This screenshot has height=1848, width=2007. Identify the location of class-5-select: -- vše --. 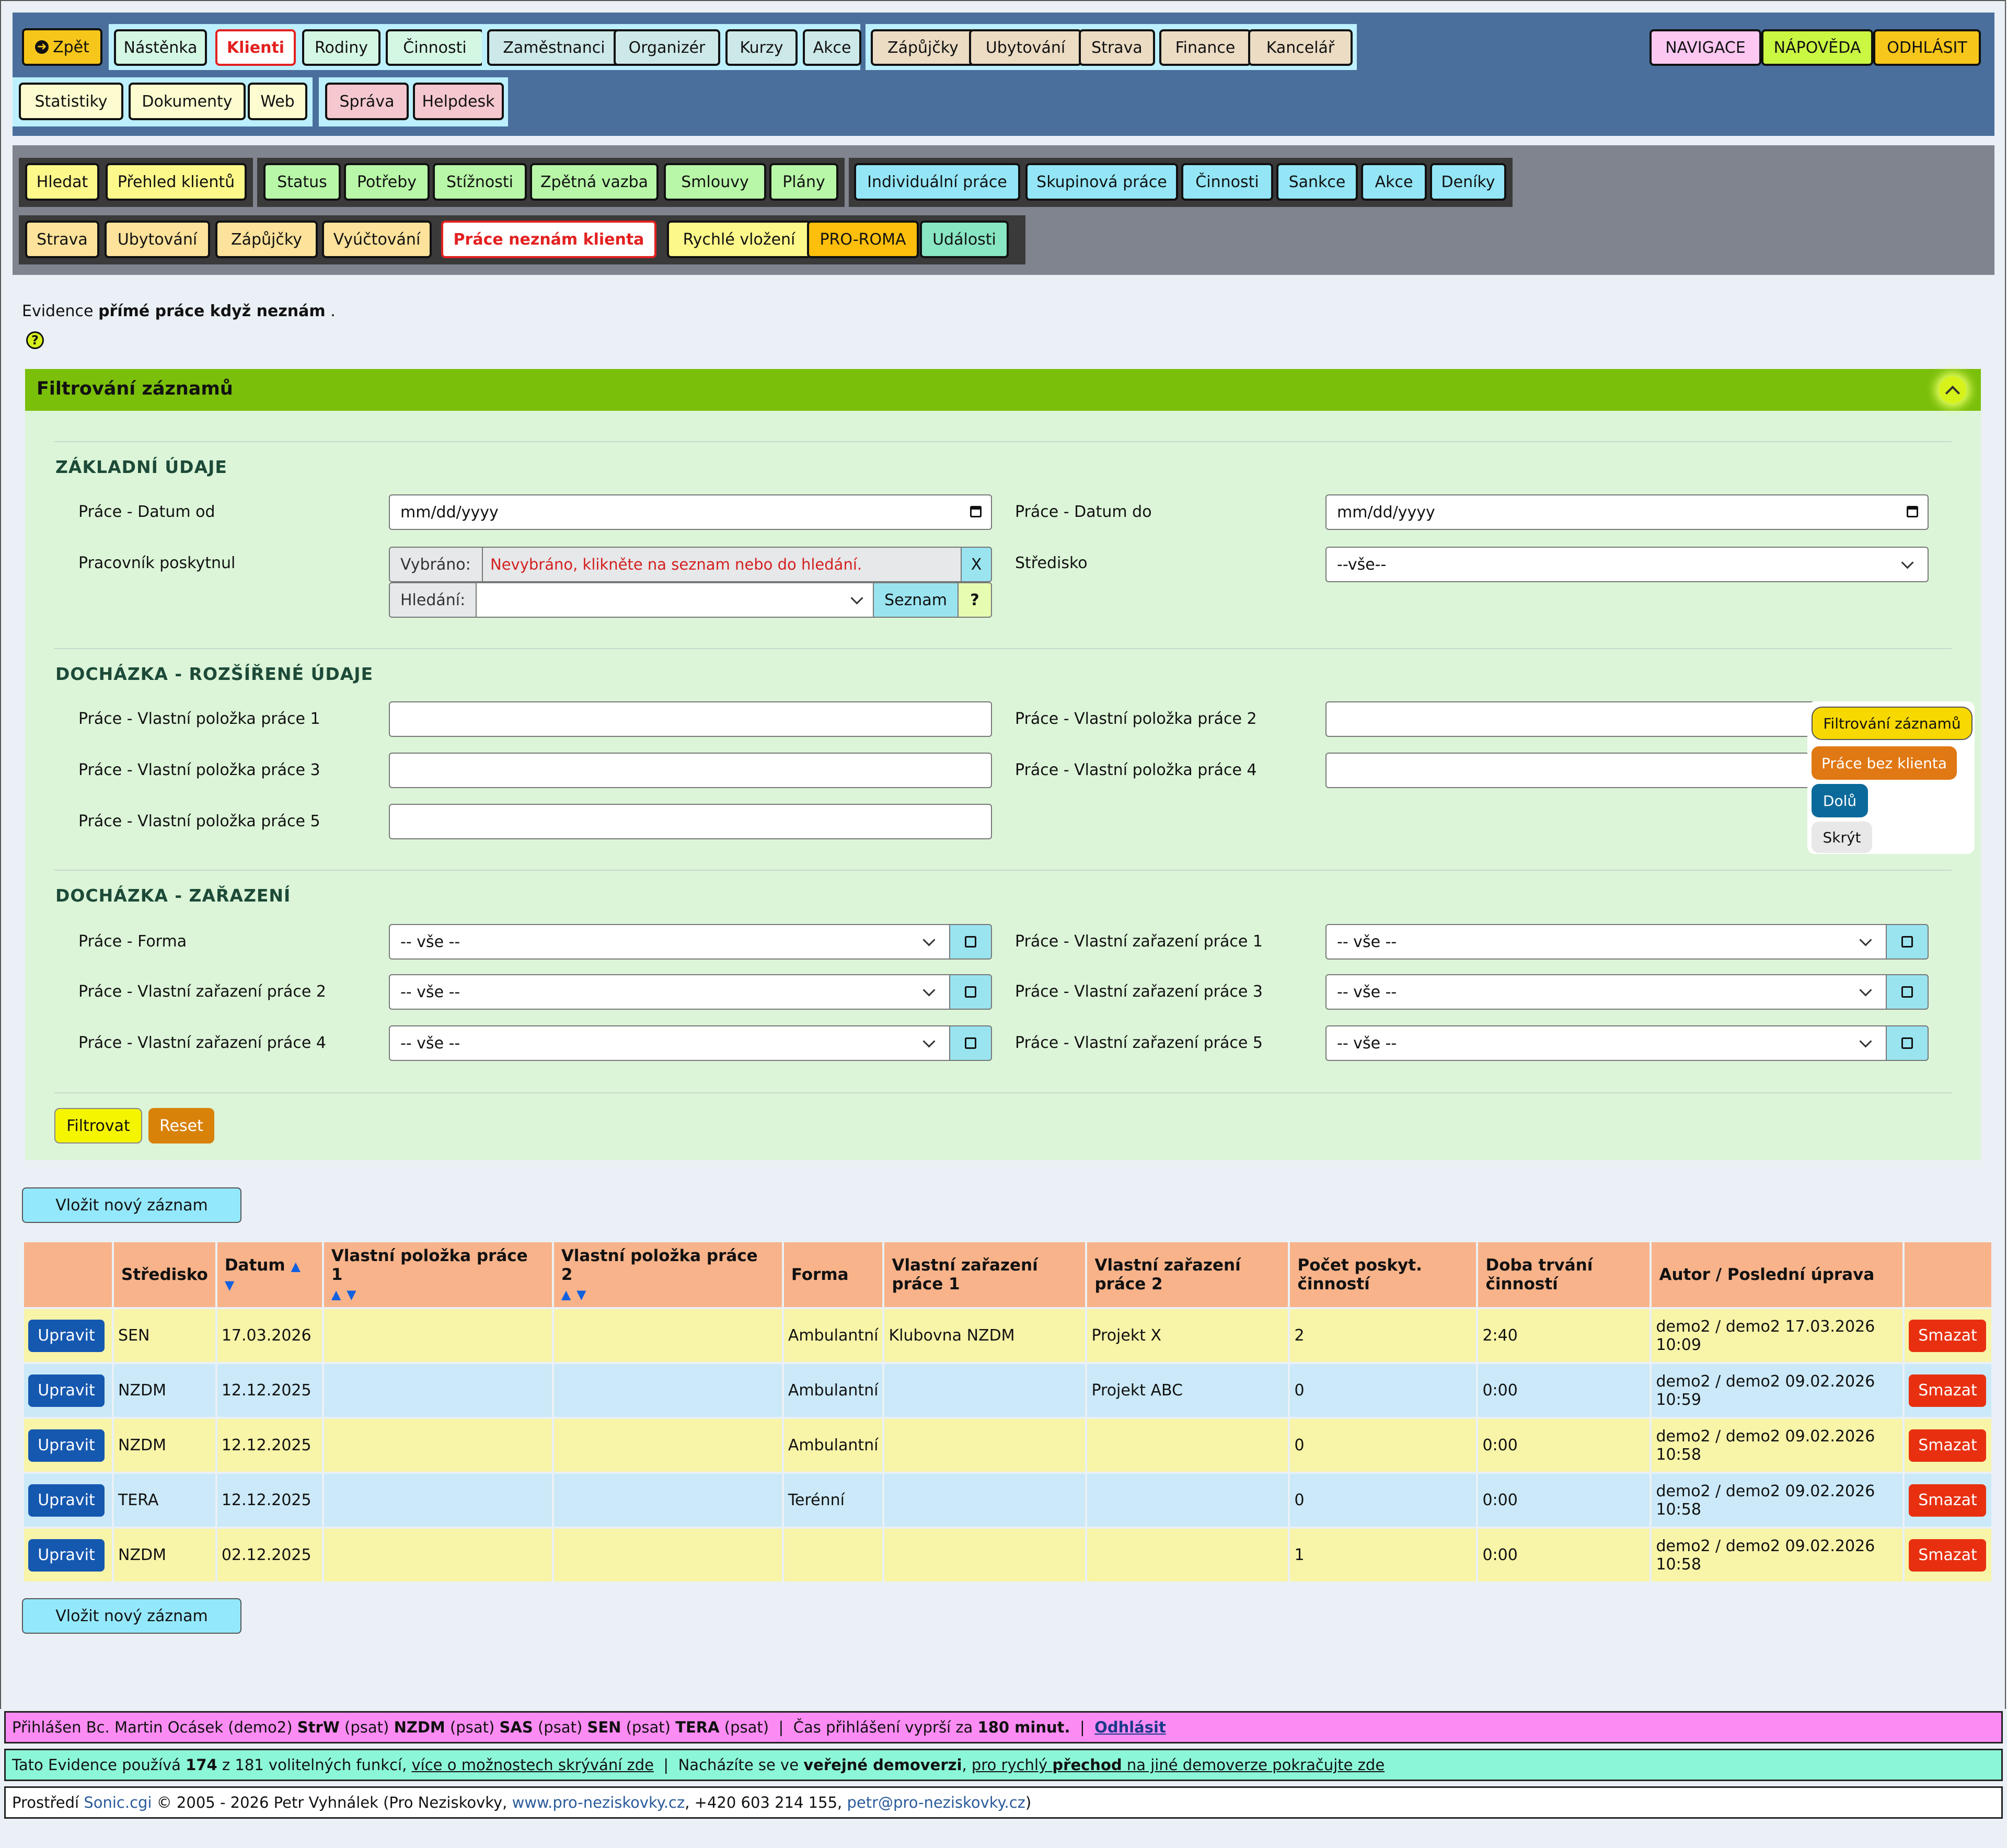
(1606, 1043).